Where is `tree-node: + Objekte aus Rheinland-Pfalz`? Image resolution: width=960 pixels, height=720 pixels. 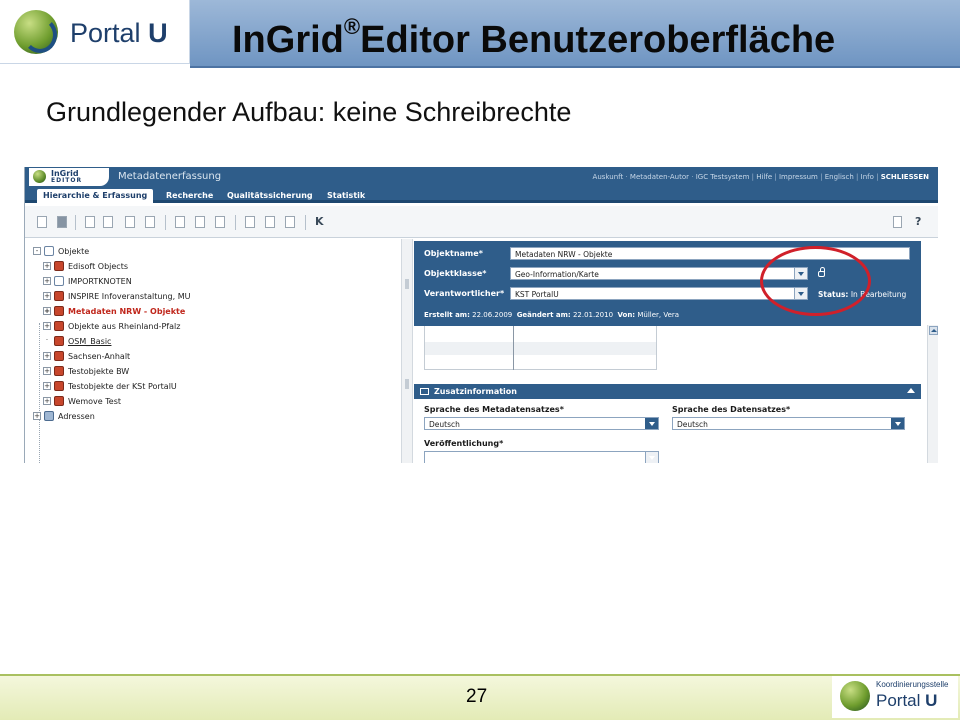 tree-node: + Objekte aus Rheinland-Pfalz is located at coordinates (111, 326).